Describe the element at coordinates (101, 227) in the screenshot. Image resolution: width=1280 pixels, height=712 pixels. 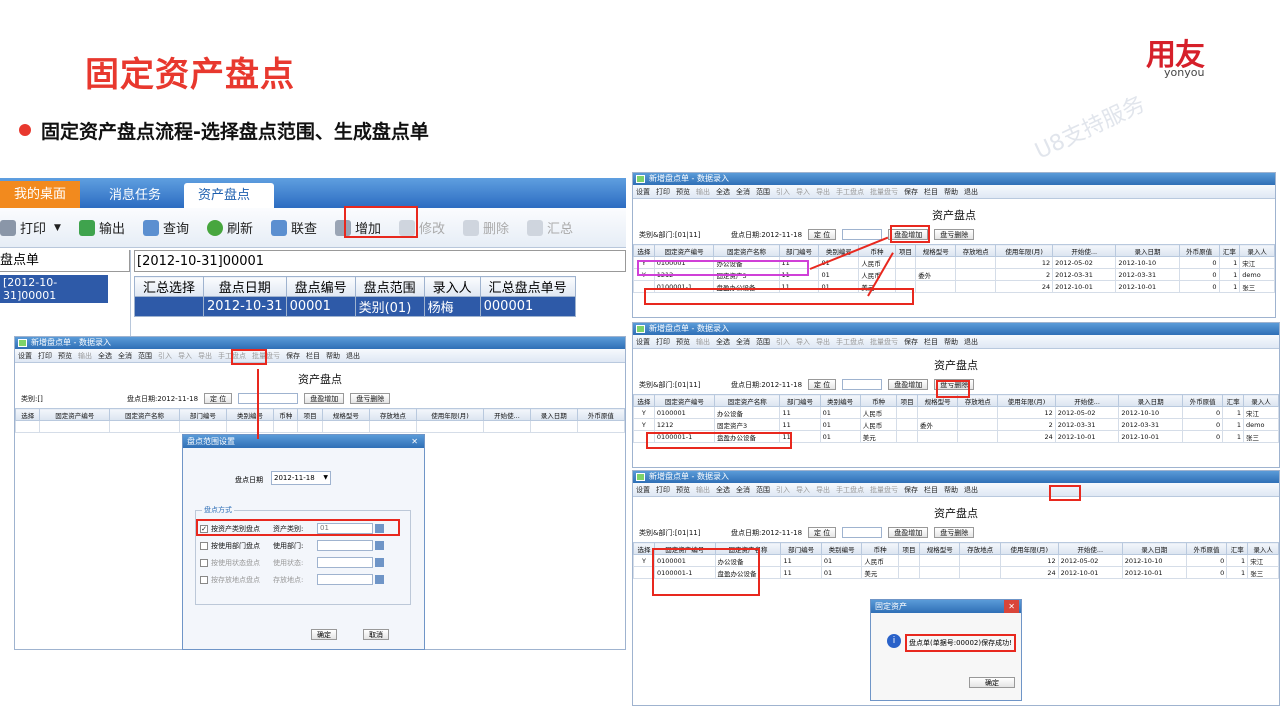
I see `export-button: 输出` at that location.